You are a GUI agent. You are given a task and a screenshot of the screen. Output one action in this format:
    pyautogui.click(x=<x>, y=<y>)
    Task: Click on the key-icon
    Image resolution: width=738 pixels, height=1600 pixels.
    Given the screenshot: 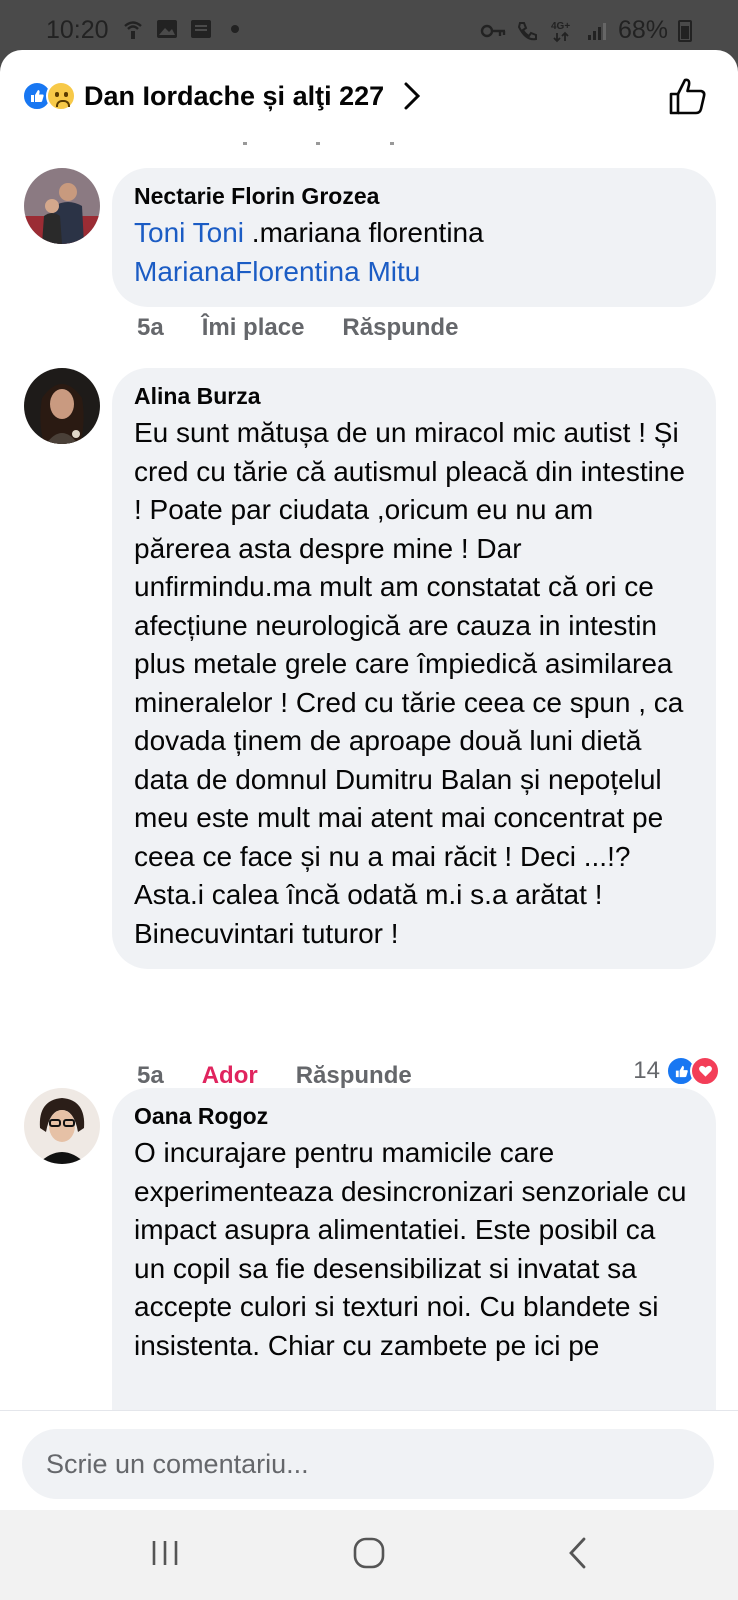 What is the action you would take?
    pyautogui.click(x=493, y=30)
    